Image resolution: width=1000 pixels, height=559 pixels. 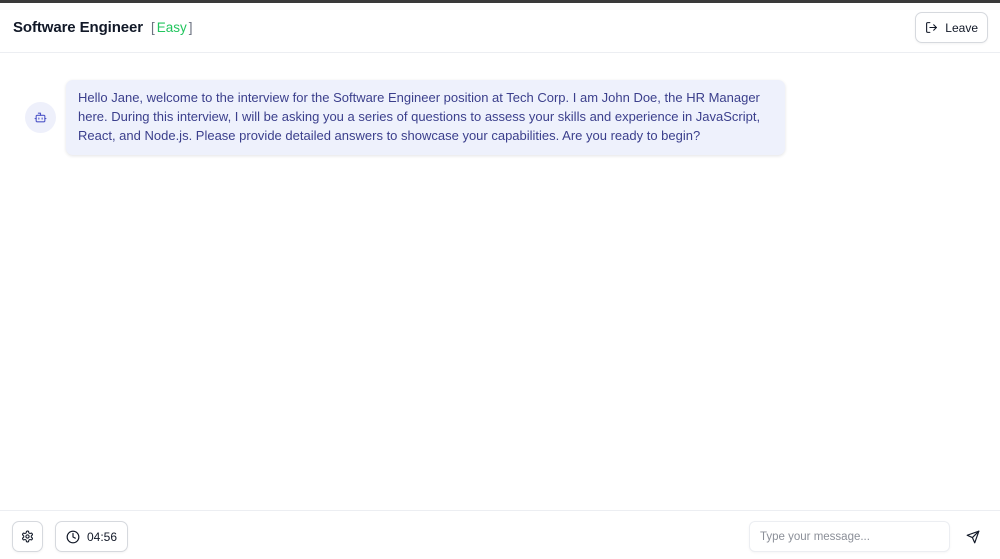 I want to click on log-out-icon, so click(x=932, y=27).